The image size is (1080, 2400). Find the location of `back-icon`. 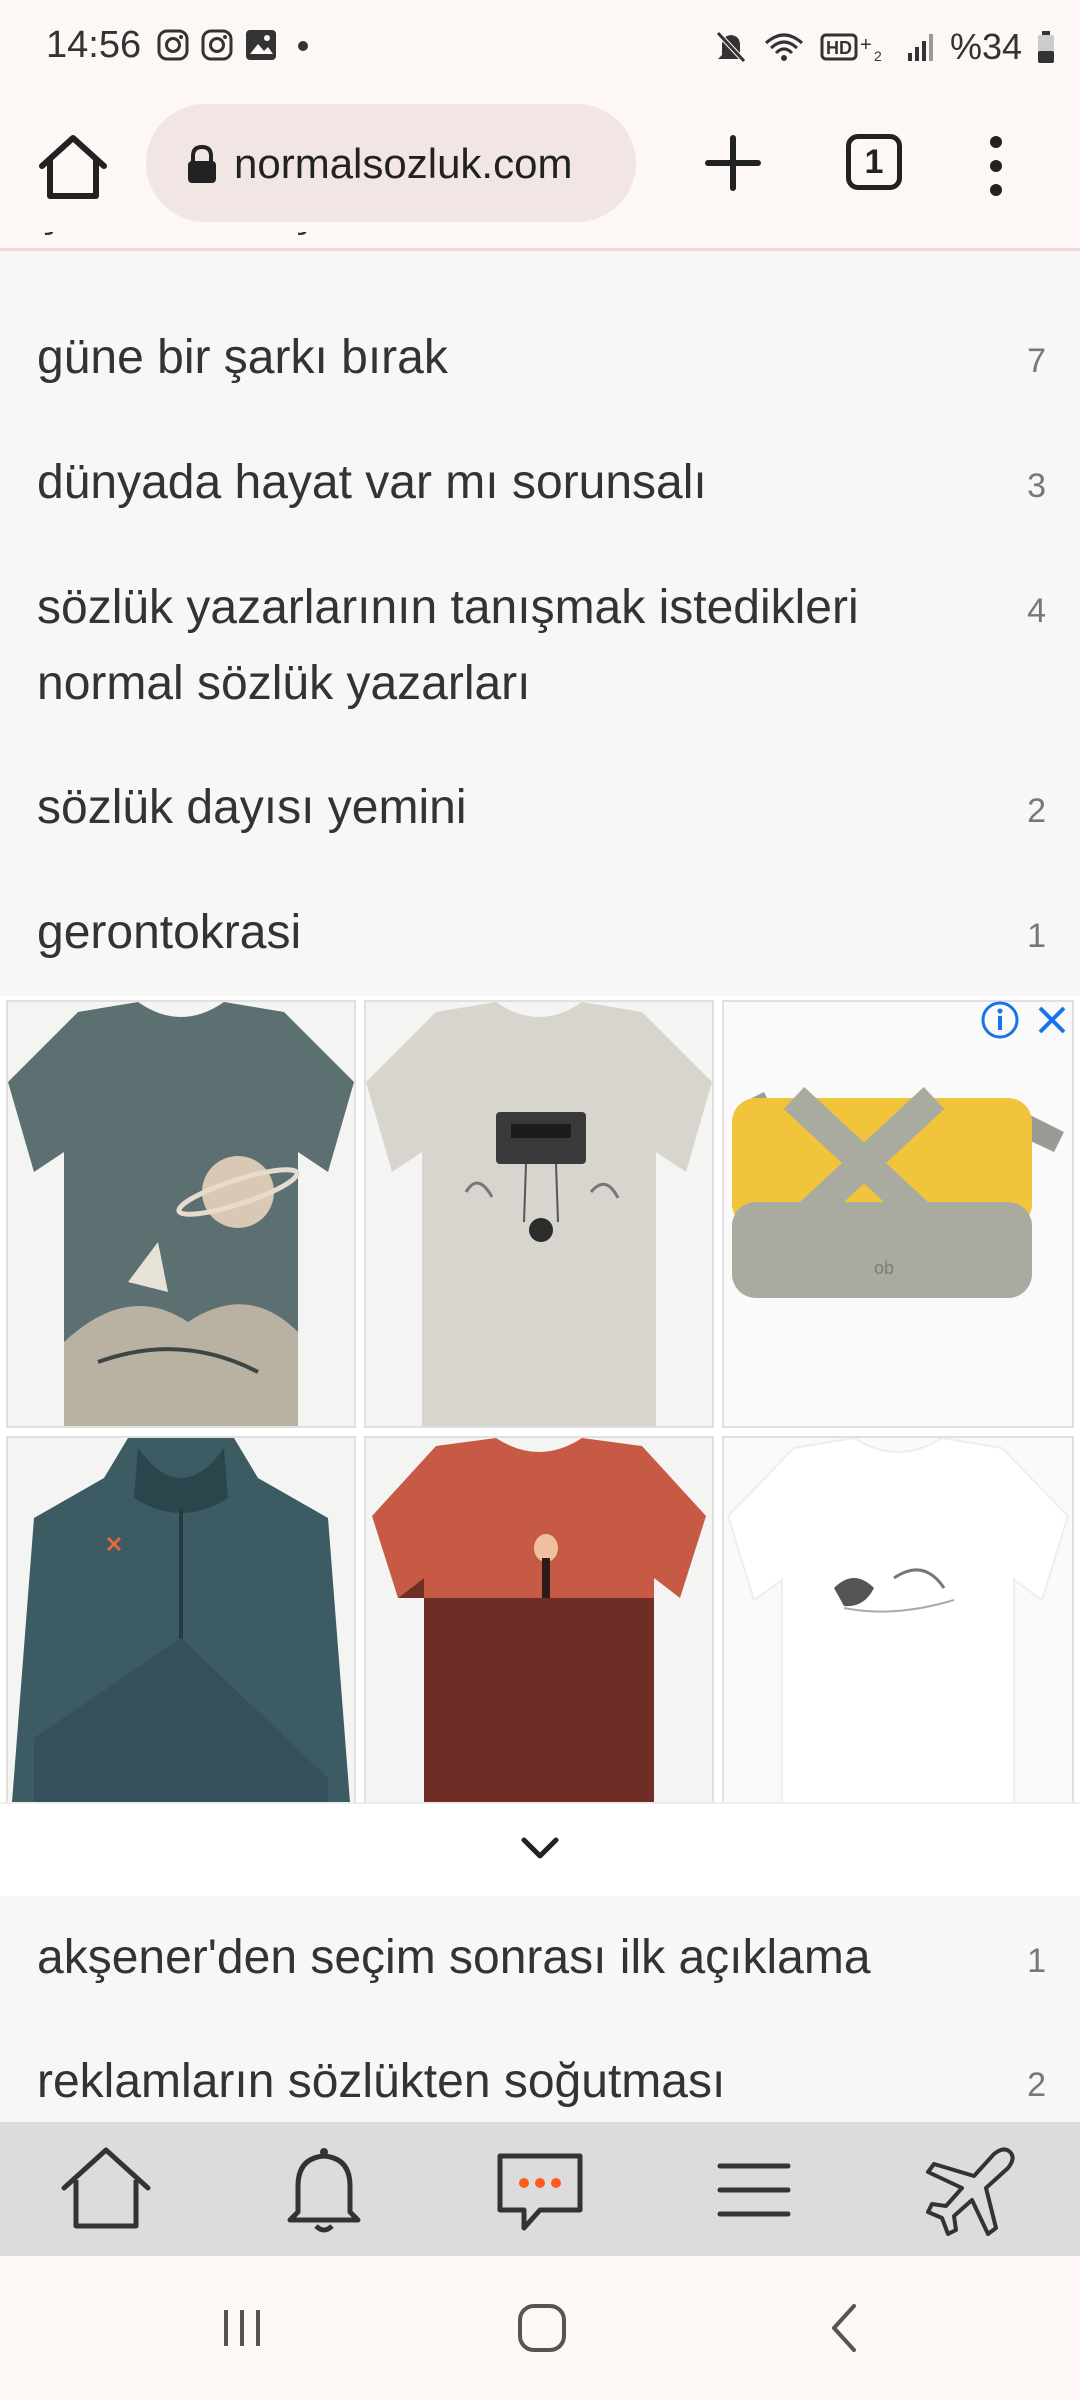

back-icon is located at coordinates (846, 2328).